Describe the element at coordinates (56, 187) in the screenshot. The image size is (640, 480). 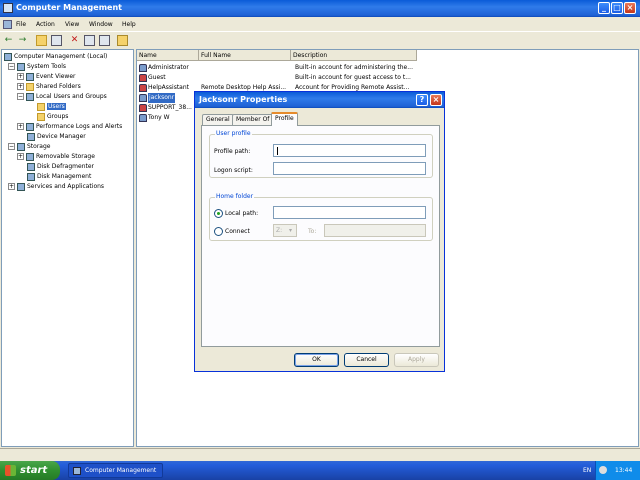
I see `tree-services-apps: + Services and Applications` at that location.